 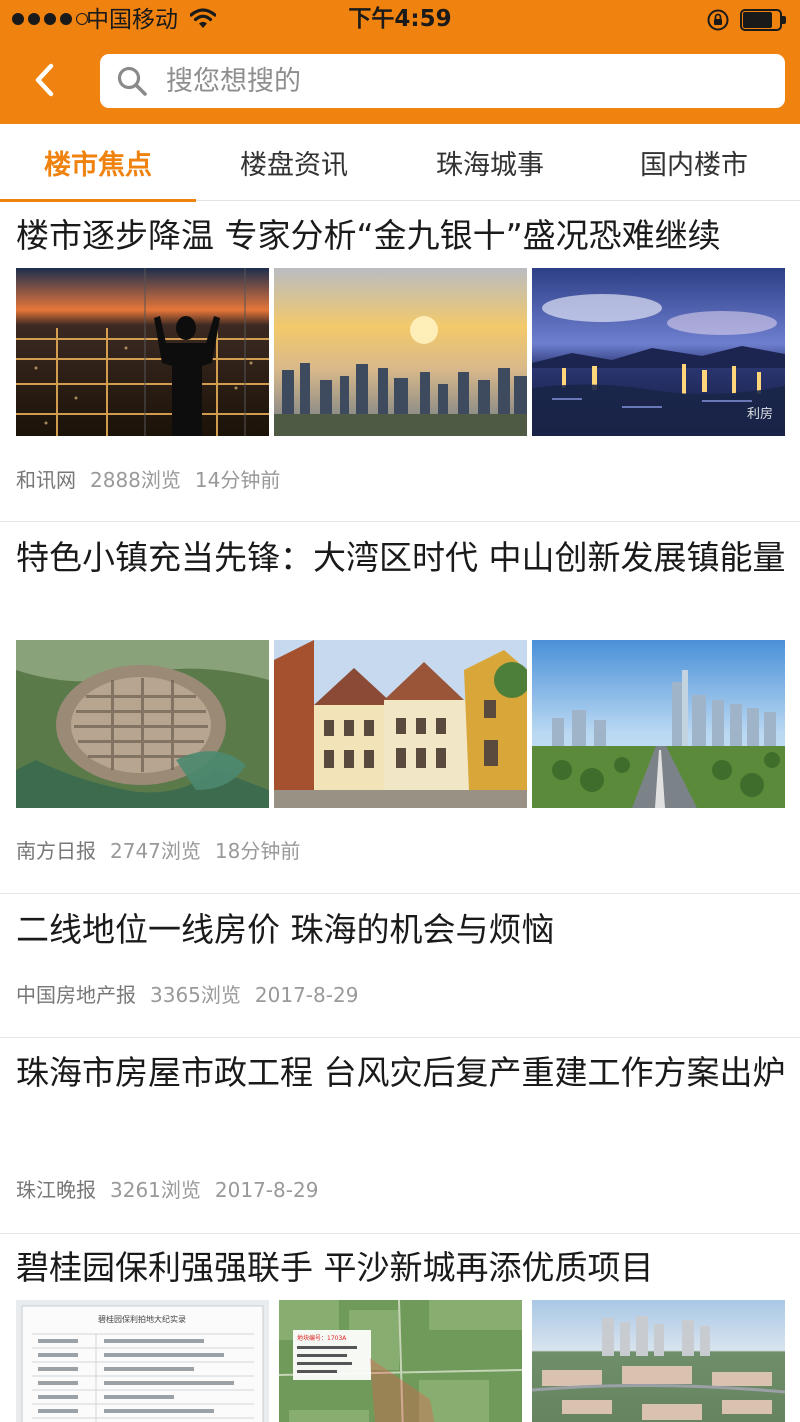 What do you see at coordinates (155, 1190) in the screenshot?
I see `article-views: 3261浏览` at bounding box center [155, 1190].